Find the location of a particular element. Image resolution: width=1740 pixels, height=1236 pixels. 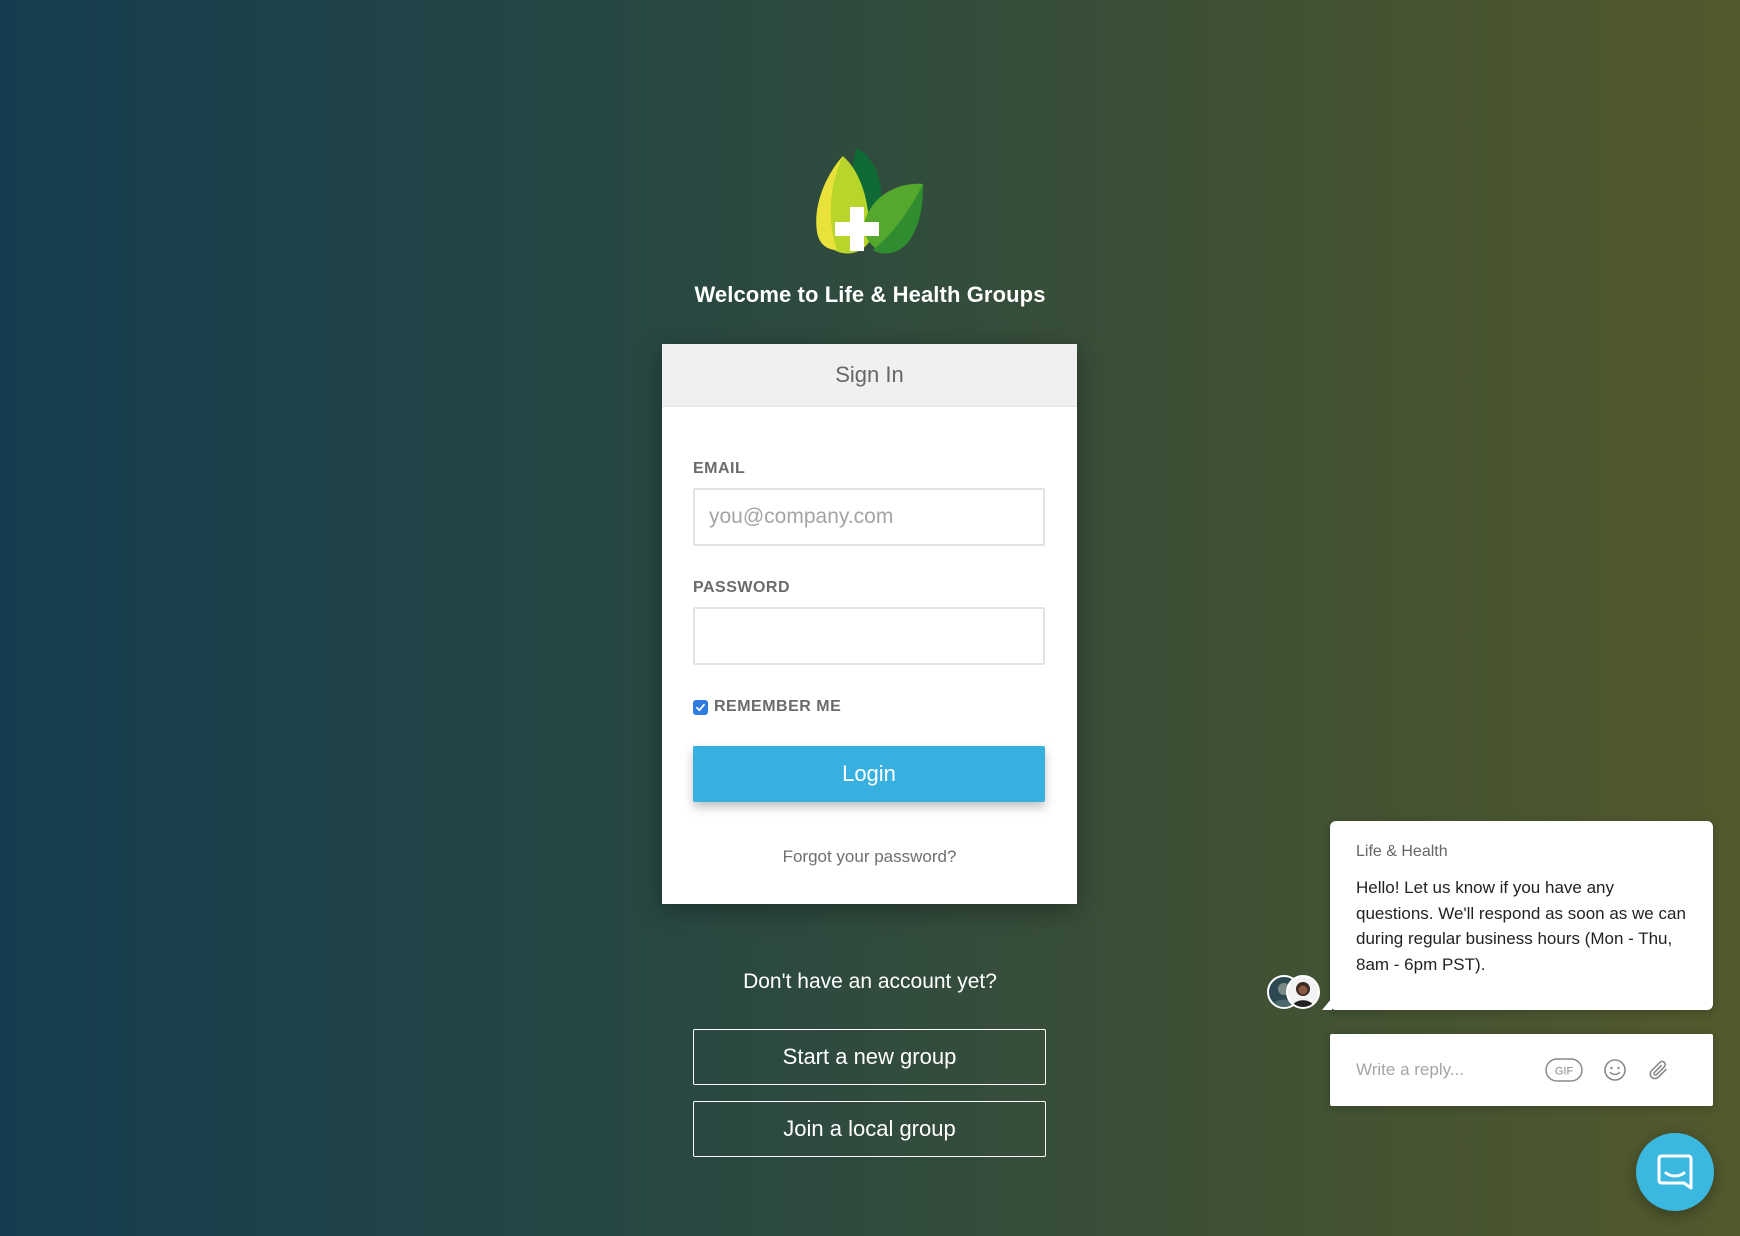

chat-launcher-icon is located at coordinates (1675, 1172).